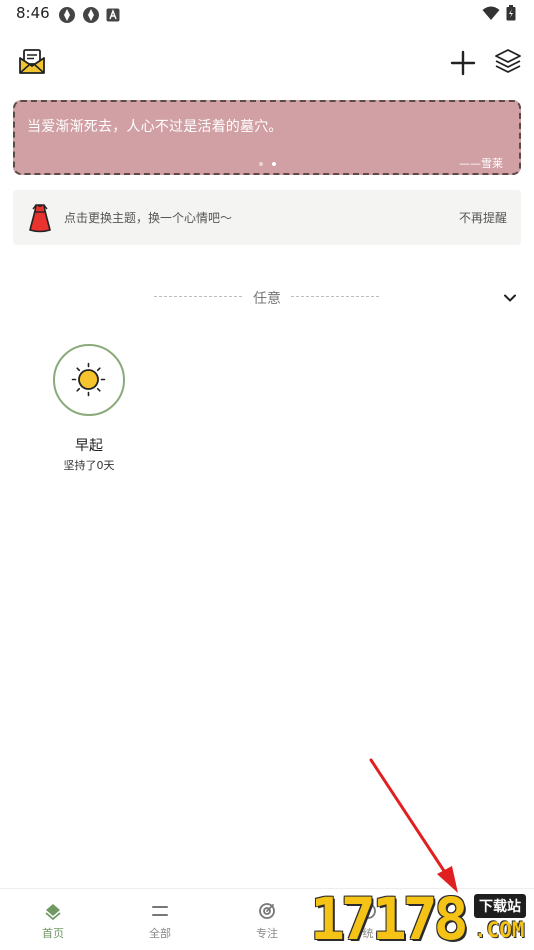  Describe the element at coordinates (33, 13) in the screenshot. I see `status-time: 8:46` at that location.